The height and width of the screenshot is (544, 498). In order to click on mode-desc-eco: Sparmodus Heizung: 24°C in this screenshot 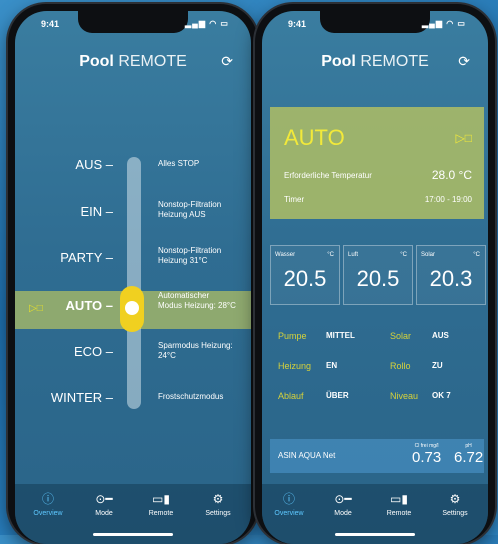, I will do `click(195, 351)`.